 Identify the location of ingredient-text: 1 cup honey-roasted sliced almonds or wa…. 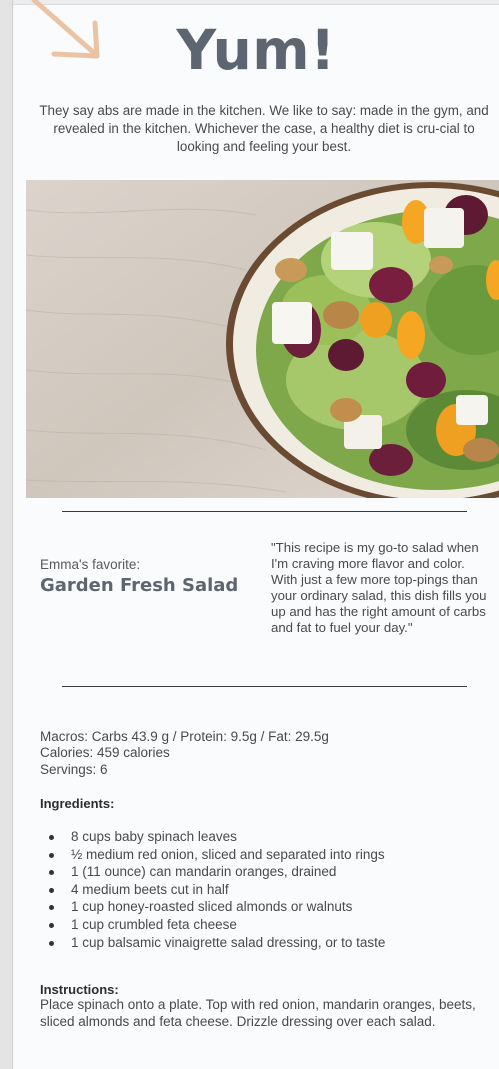
(212, 907).